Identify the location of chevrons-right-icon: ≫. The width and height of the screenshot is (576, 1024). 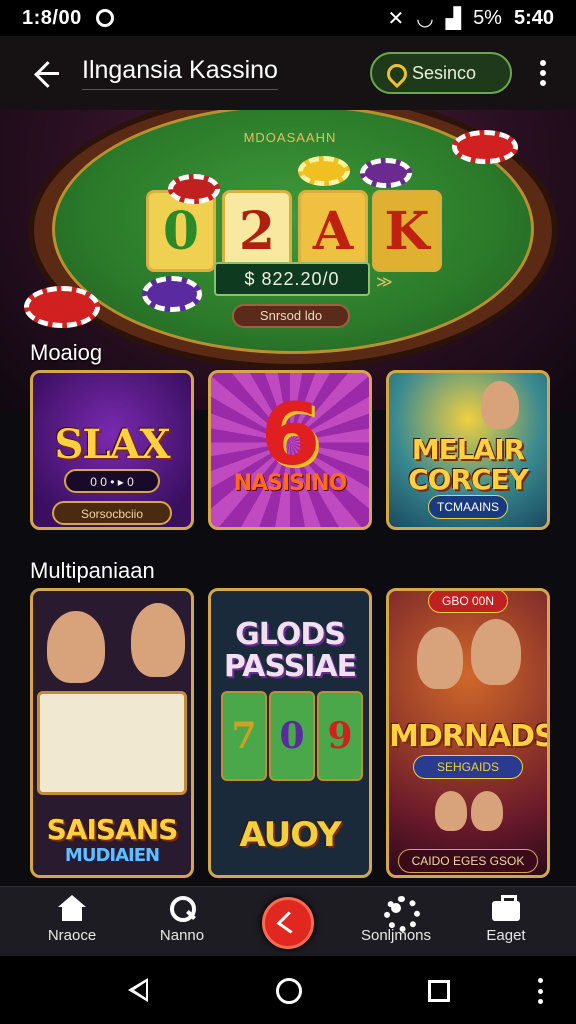
(384, 282).